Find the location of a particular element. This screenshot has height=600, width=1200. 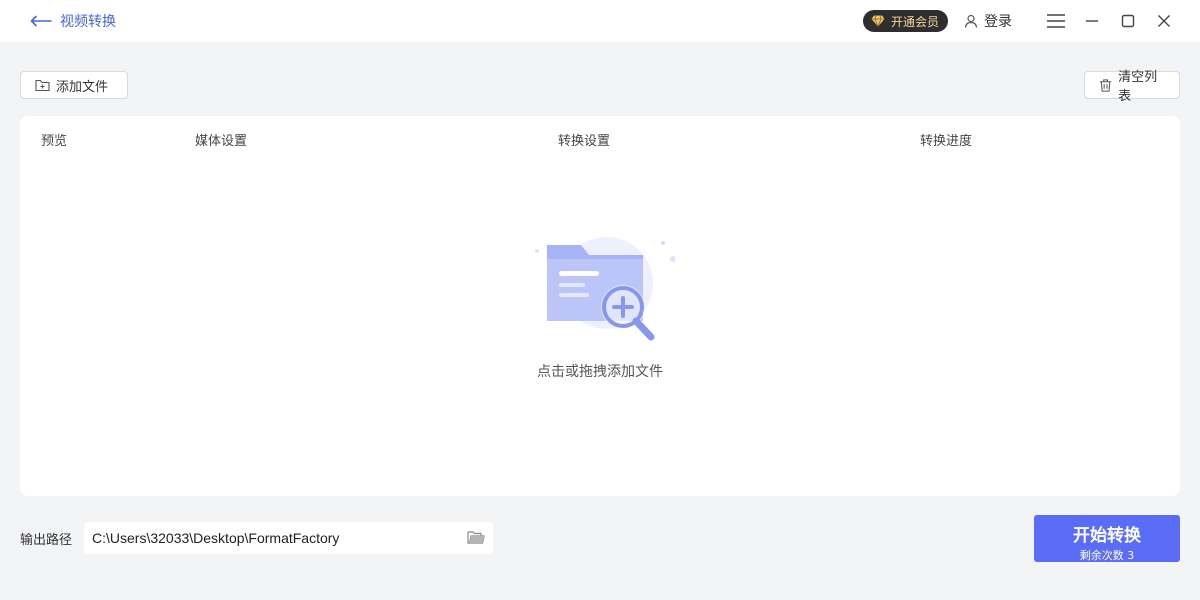

browse-folder-button is located at coordinates (476, 539).